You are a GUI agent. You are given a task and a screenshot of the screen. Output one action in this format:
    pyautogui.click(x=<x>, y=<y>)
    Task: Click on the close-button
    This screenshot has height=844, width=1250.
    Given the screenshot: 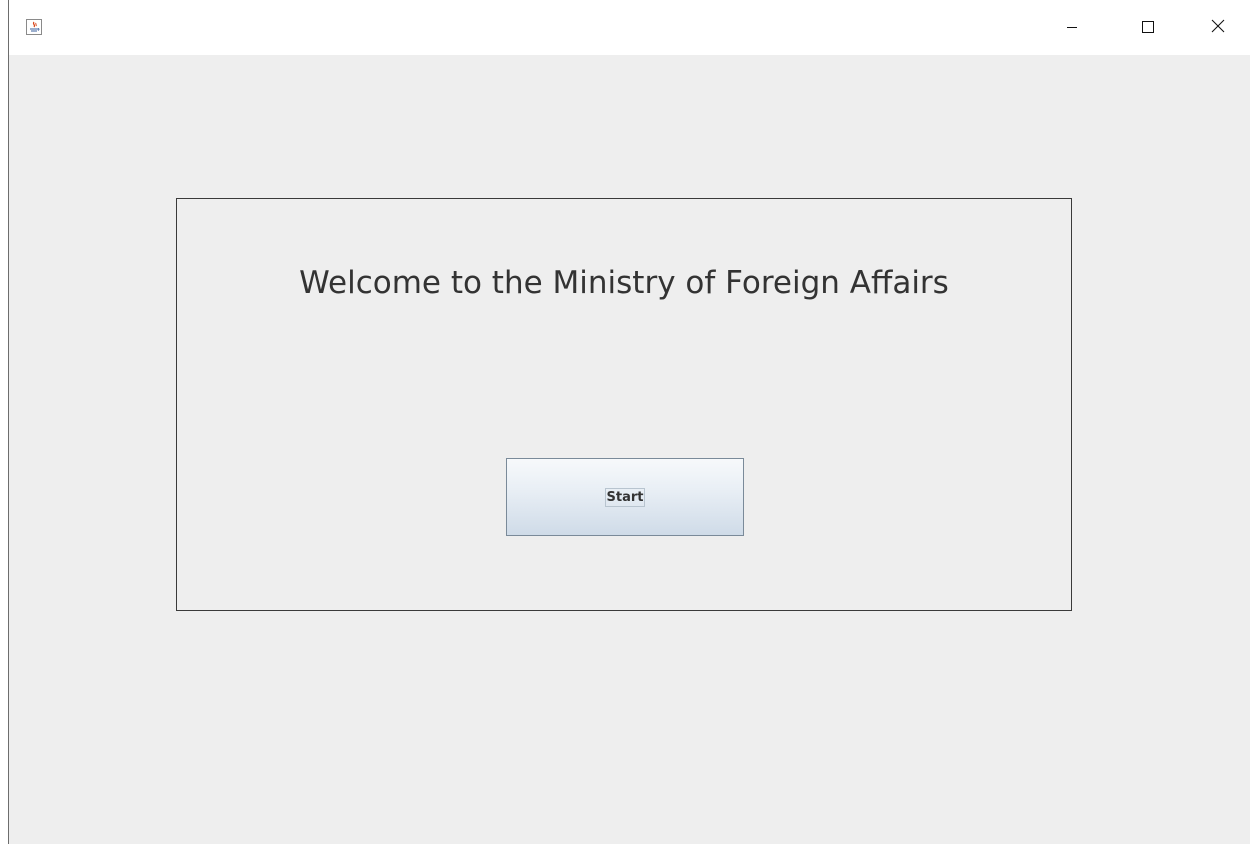 What is the action you would take?
    pyautogui.click(x=1218, y=27)
    